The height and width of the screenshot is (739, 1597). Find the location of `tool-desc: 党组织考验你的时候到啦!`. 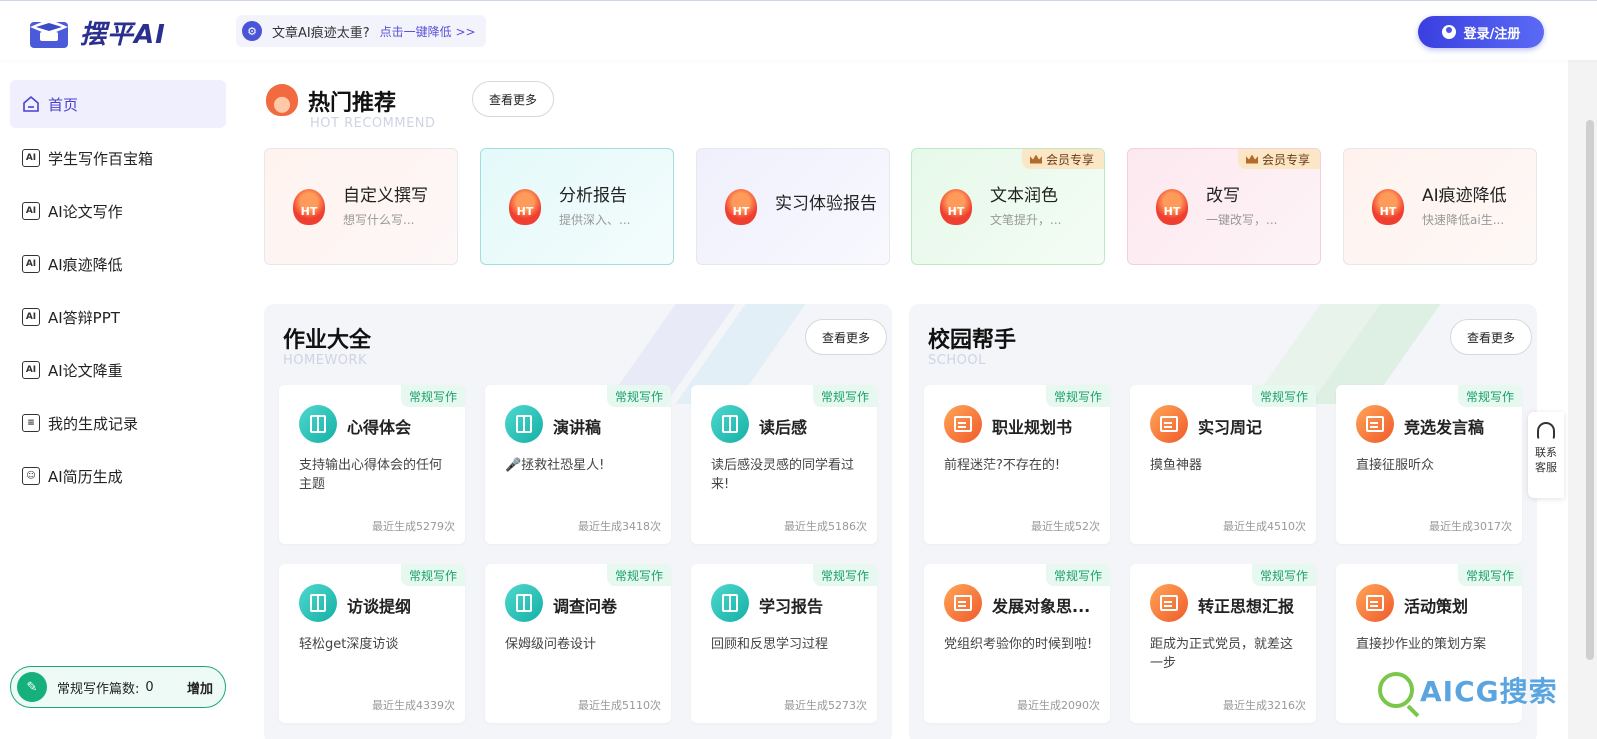

tool-desc: 党组织考验你的时候到啦! is located at coordinates (1018, 644).